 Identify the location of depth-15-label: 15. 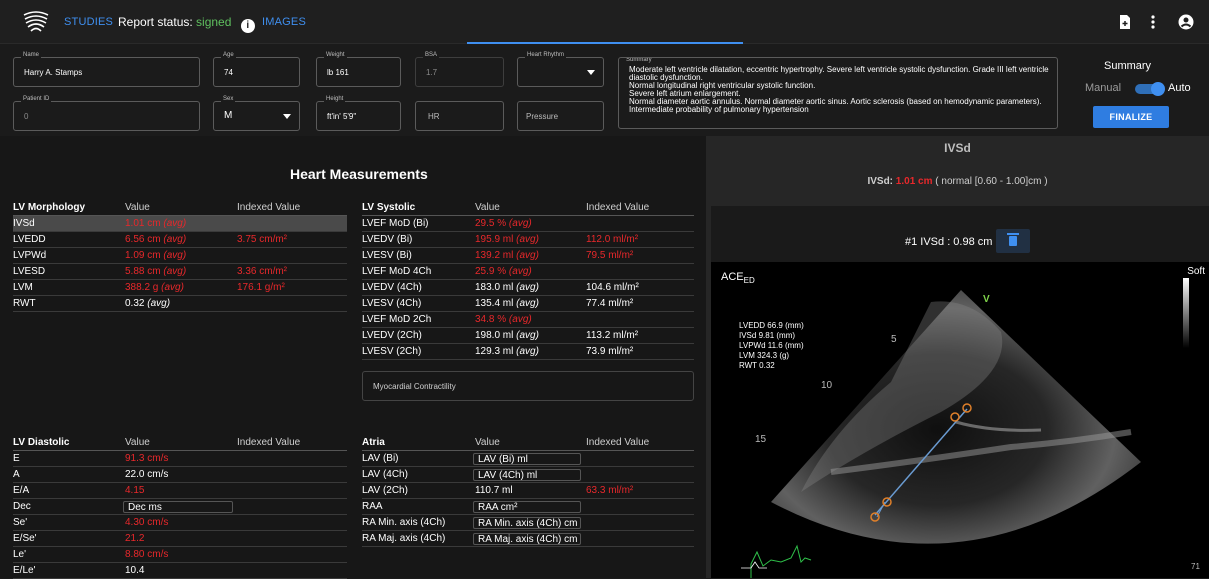
(761, 439).